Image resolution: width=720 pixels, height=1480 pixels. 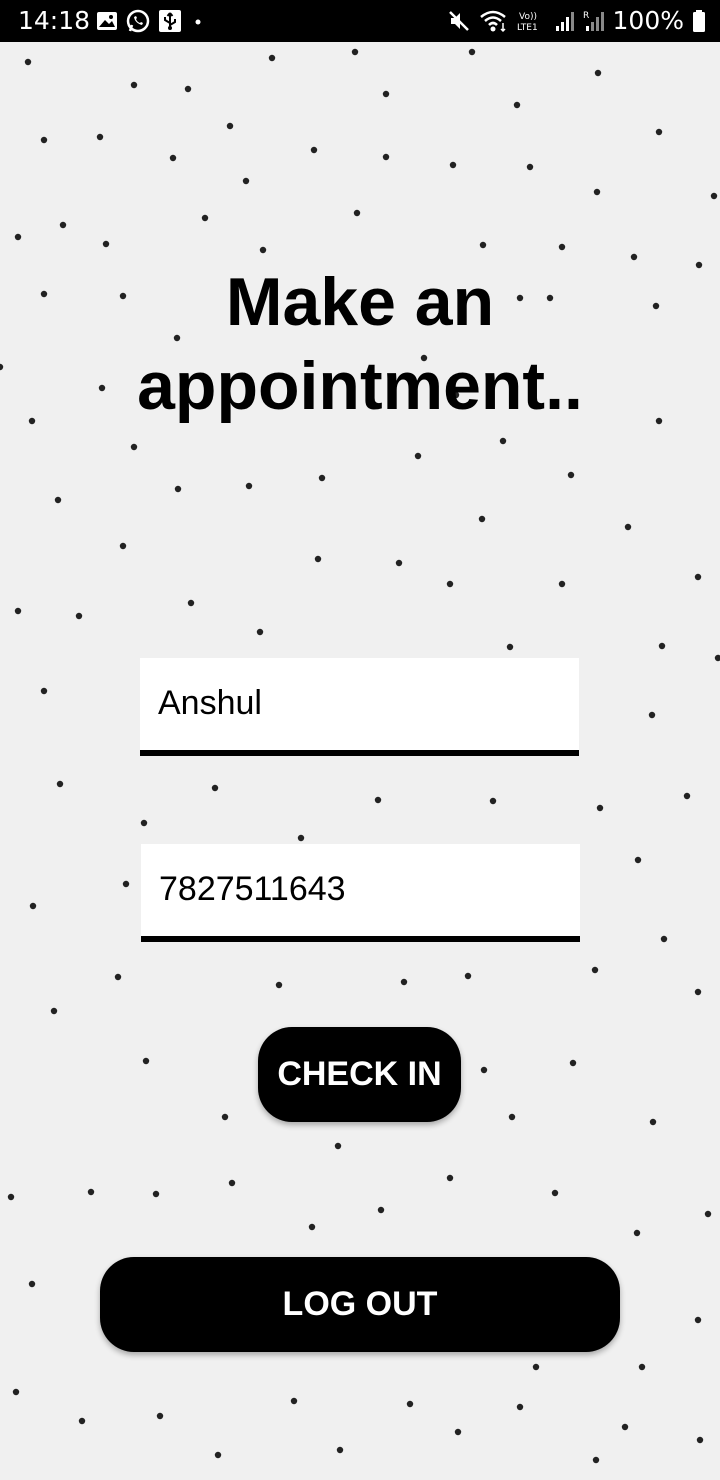 What do you see at coordinates (593, 21) in the screenshot?
I see `signal-icon-2: R` at bounding box center [593, 21].